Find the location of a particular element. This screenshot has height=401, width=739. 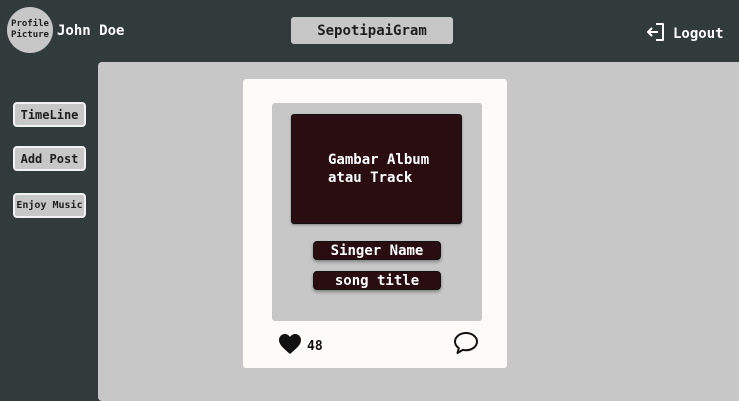

song-title: song title is located at coordinates (377, 280).